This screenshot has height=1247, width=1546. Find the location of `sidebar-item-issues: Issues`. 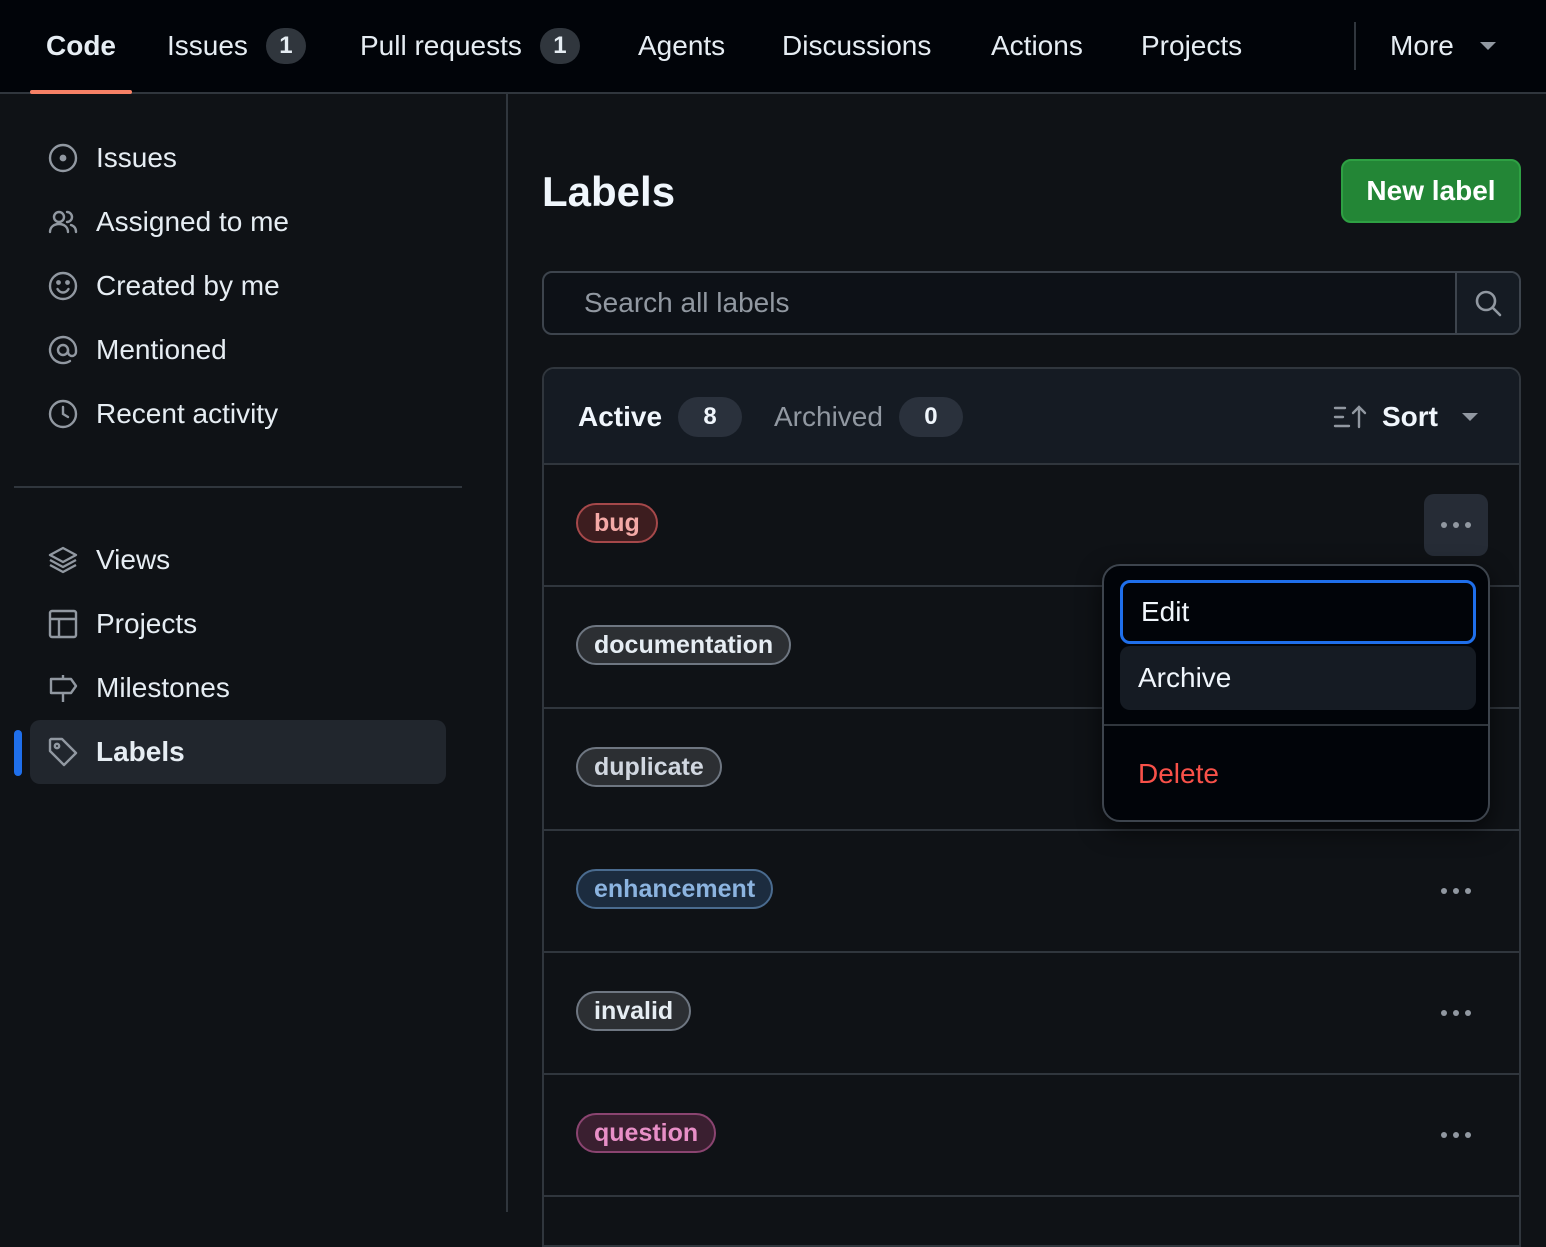

sidebar-item-issues: Issues is located at coordinates (238, 158).